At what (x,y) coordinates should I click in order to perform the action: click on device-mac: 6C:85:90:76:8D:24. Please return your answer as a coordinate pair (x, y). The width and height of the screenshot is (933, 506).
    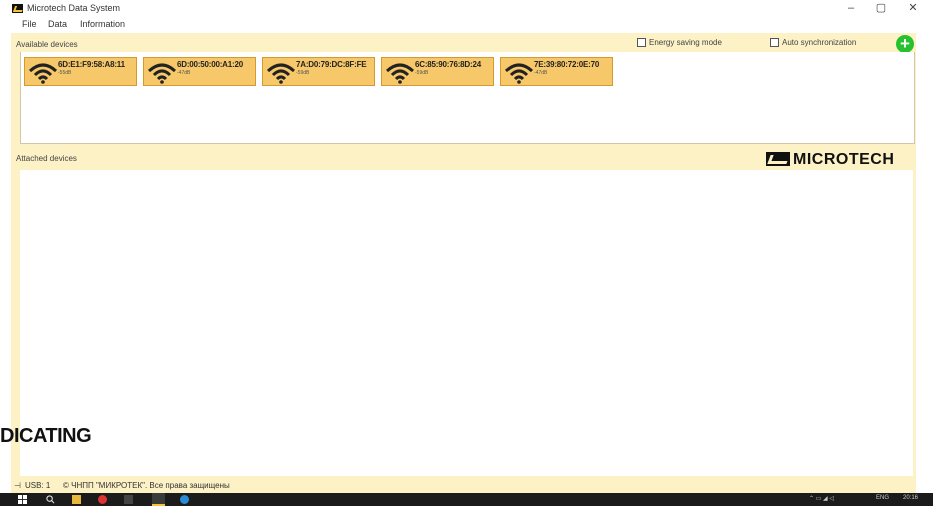
    Looking at the image, I should click on (448, 64).